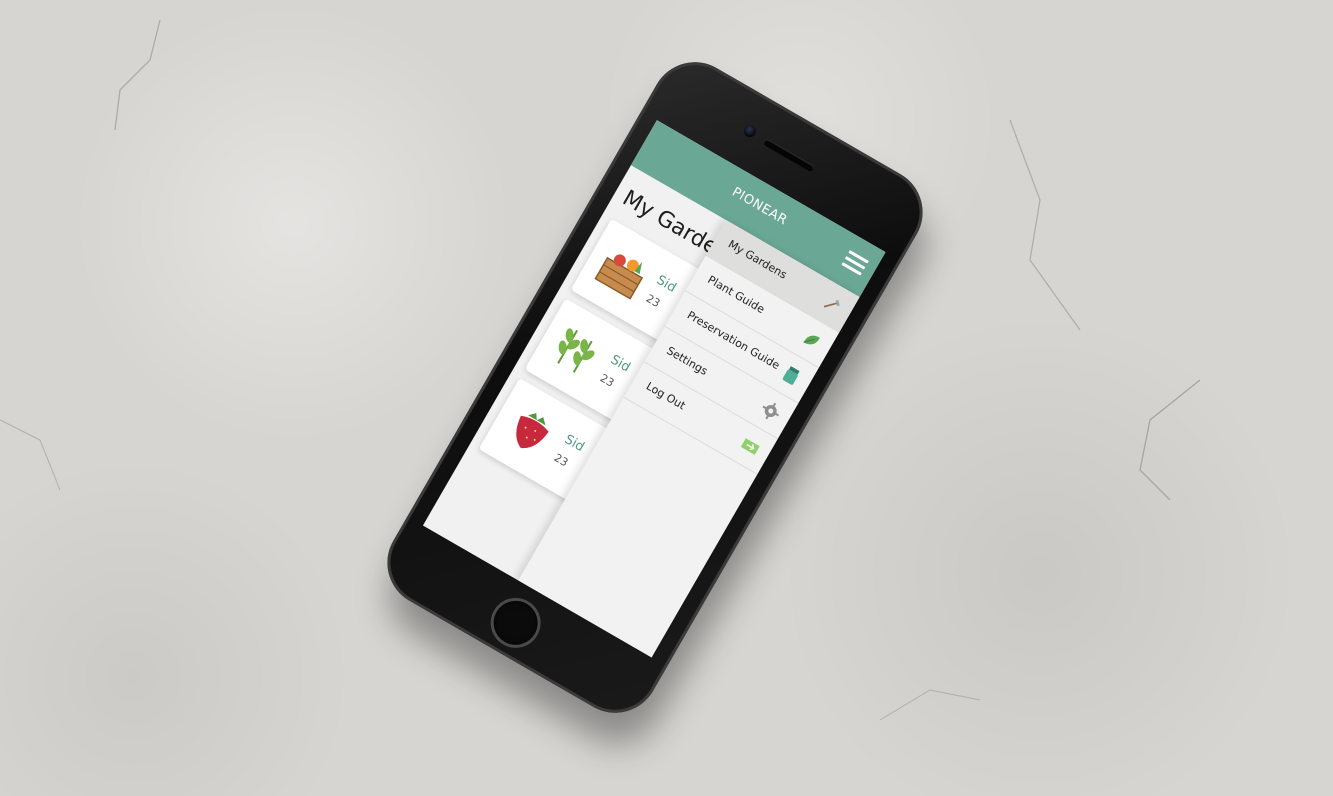 Image resolution: width=1333 pixels, height=796 pixels. What do you see at coordinates (619, 277) in the screenshot?
I see `crate-icon` at bounding box center [619, 277].